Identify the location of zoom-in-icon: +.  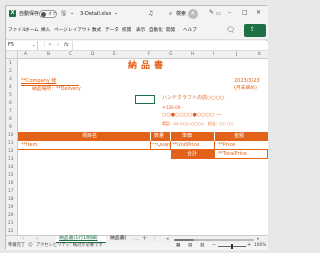
(249, 245).